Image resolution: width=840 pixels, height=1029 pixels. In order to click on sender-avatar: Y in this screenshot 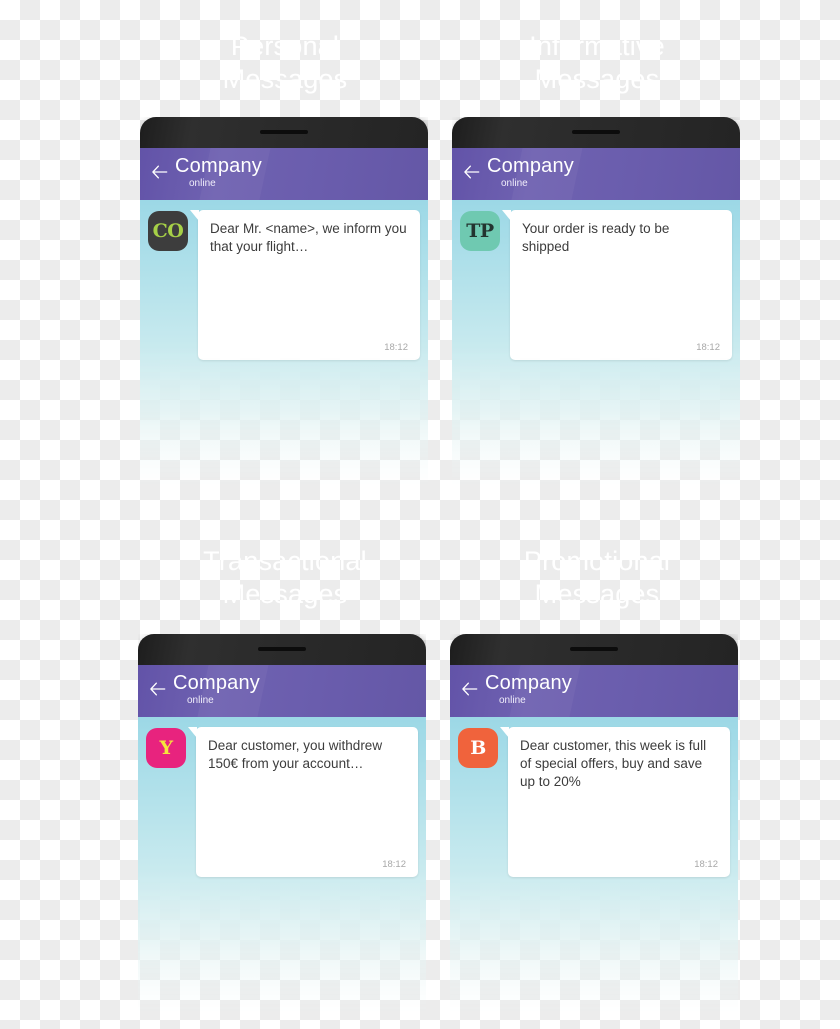, I will do `click(166, 748)`.